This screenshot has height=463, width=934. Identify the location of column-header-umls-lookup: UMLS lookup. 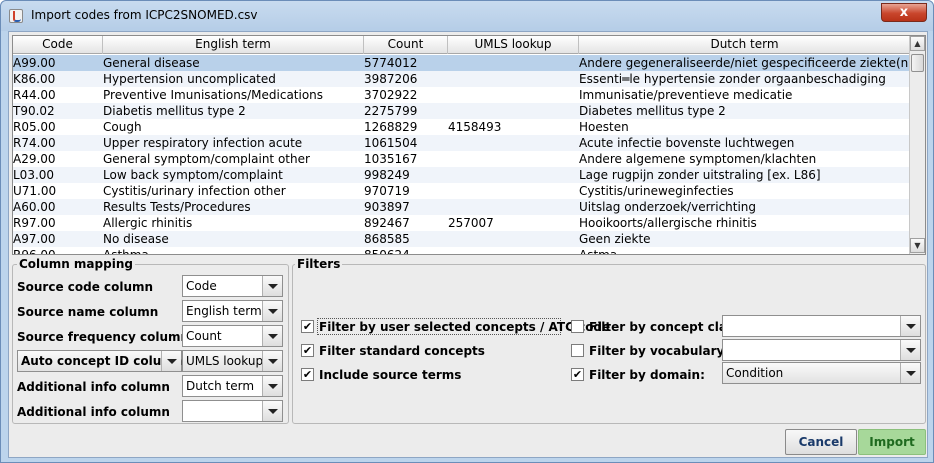
(513, 45).